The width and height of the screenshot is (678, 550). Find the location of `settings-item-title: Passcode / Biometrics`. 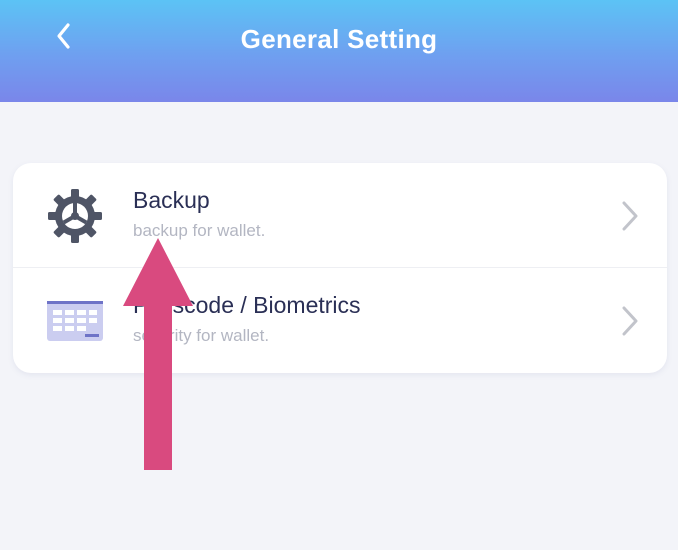

settings-item-title: Passcode / Biometrics is located at coordinates (247, 305).